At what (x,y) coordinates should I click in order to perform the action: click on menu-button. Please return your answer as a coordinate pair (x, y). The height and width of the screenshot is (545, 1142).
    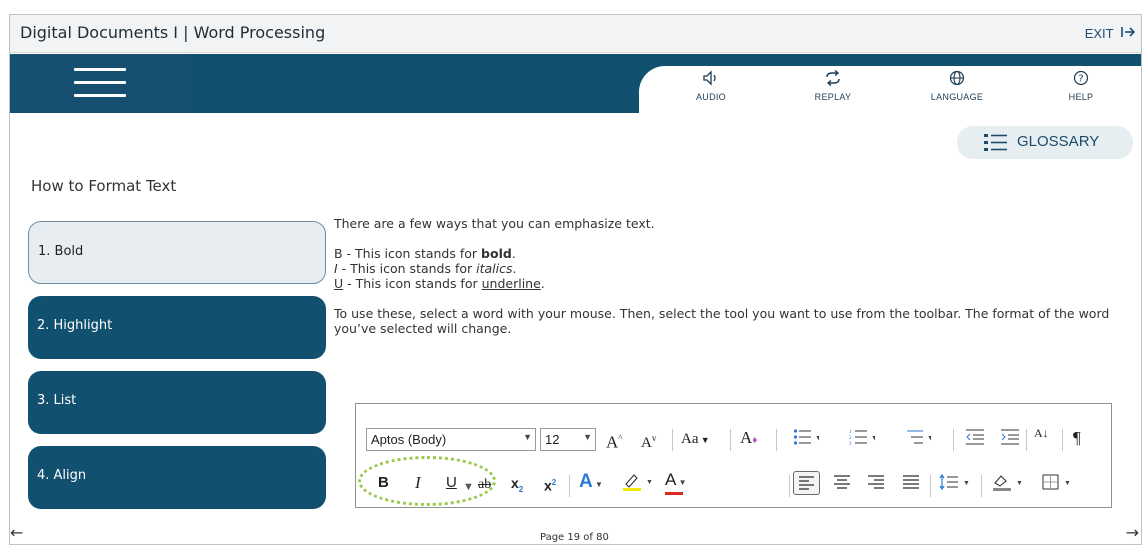
    Looking at the image, I should click on (99, 83).